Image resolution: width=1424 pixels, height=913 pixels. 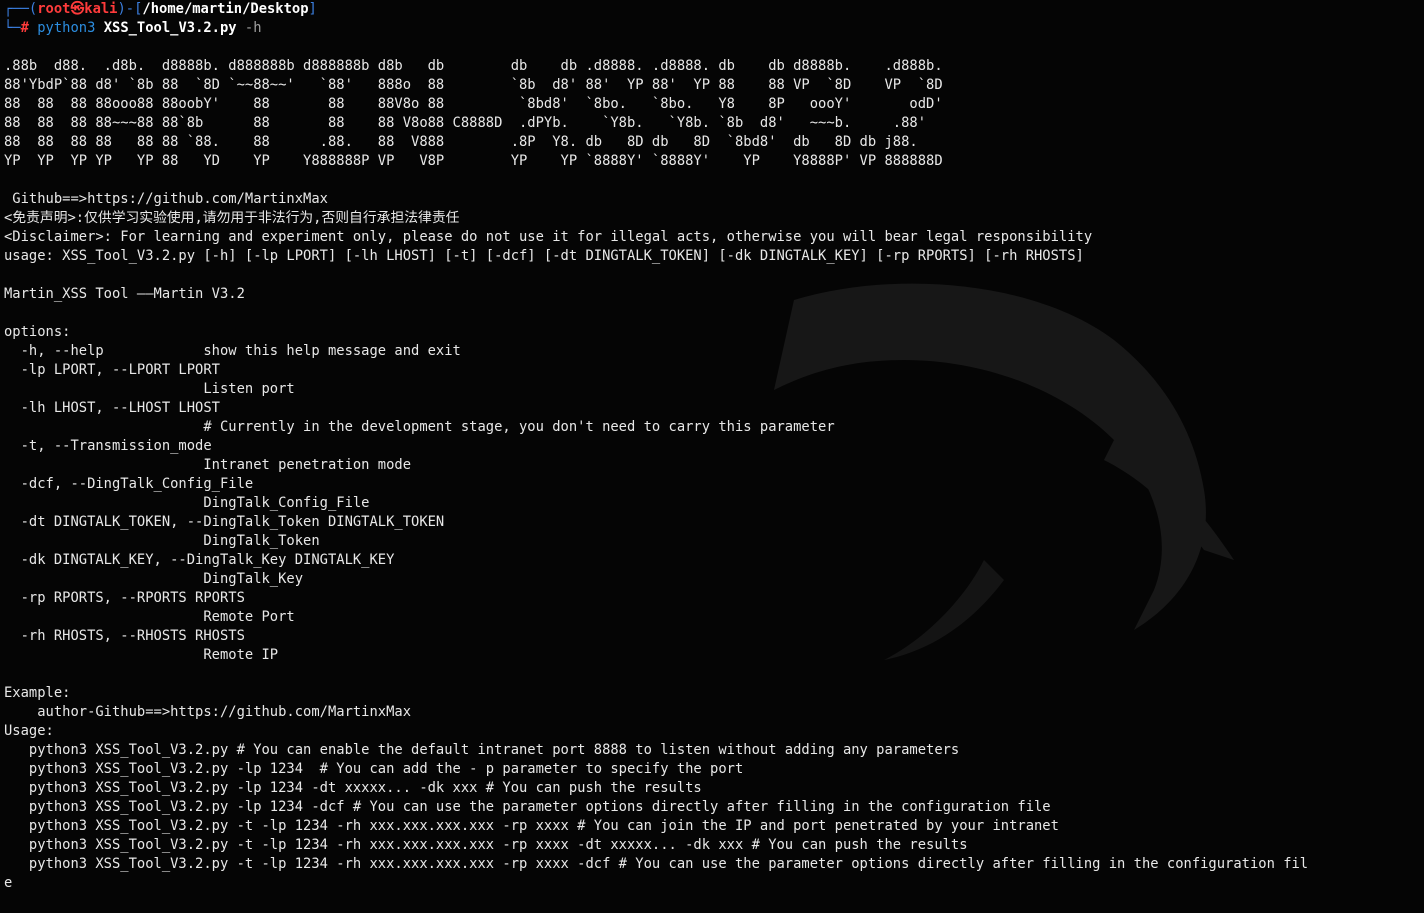 What do you see at coordinates (12, 28) in the screenshot?
I see `prompt-box-bottom: └─` at bounding box center [12, 28].